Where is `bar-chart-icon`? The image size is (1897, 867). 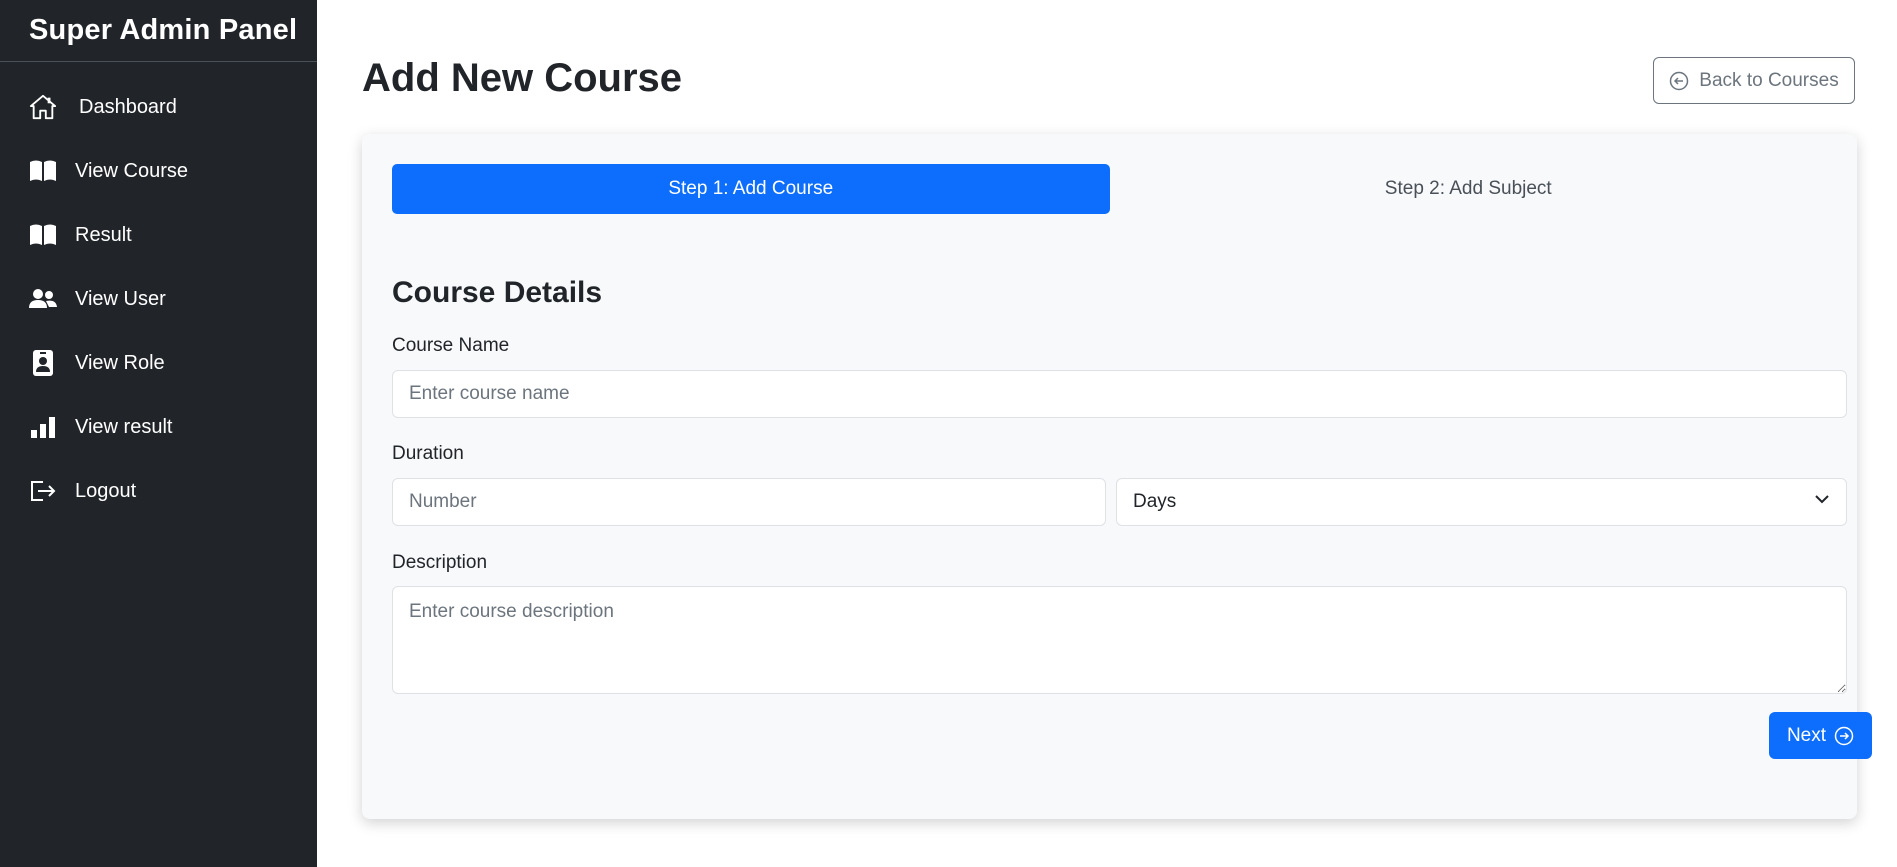 bar-chart-icon is located at coordinates (43, 427).